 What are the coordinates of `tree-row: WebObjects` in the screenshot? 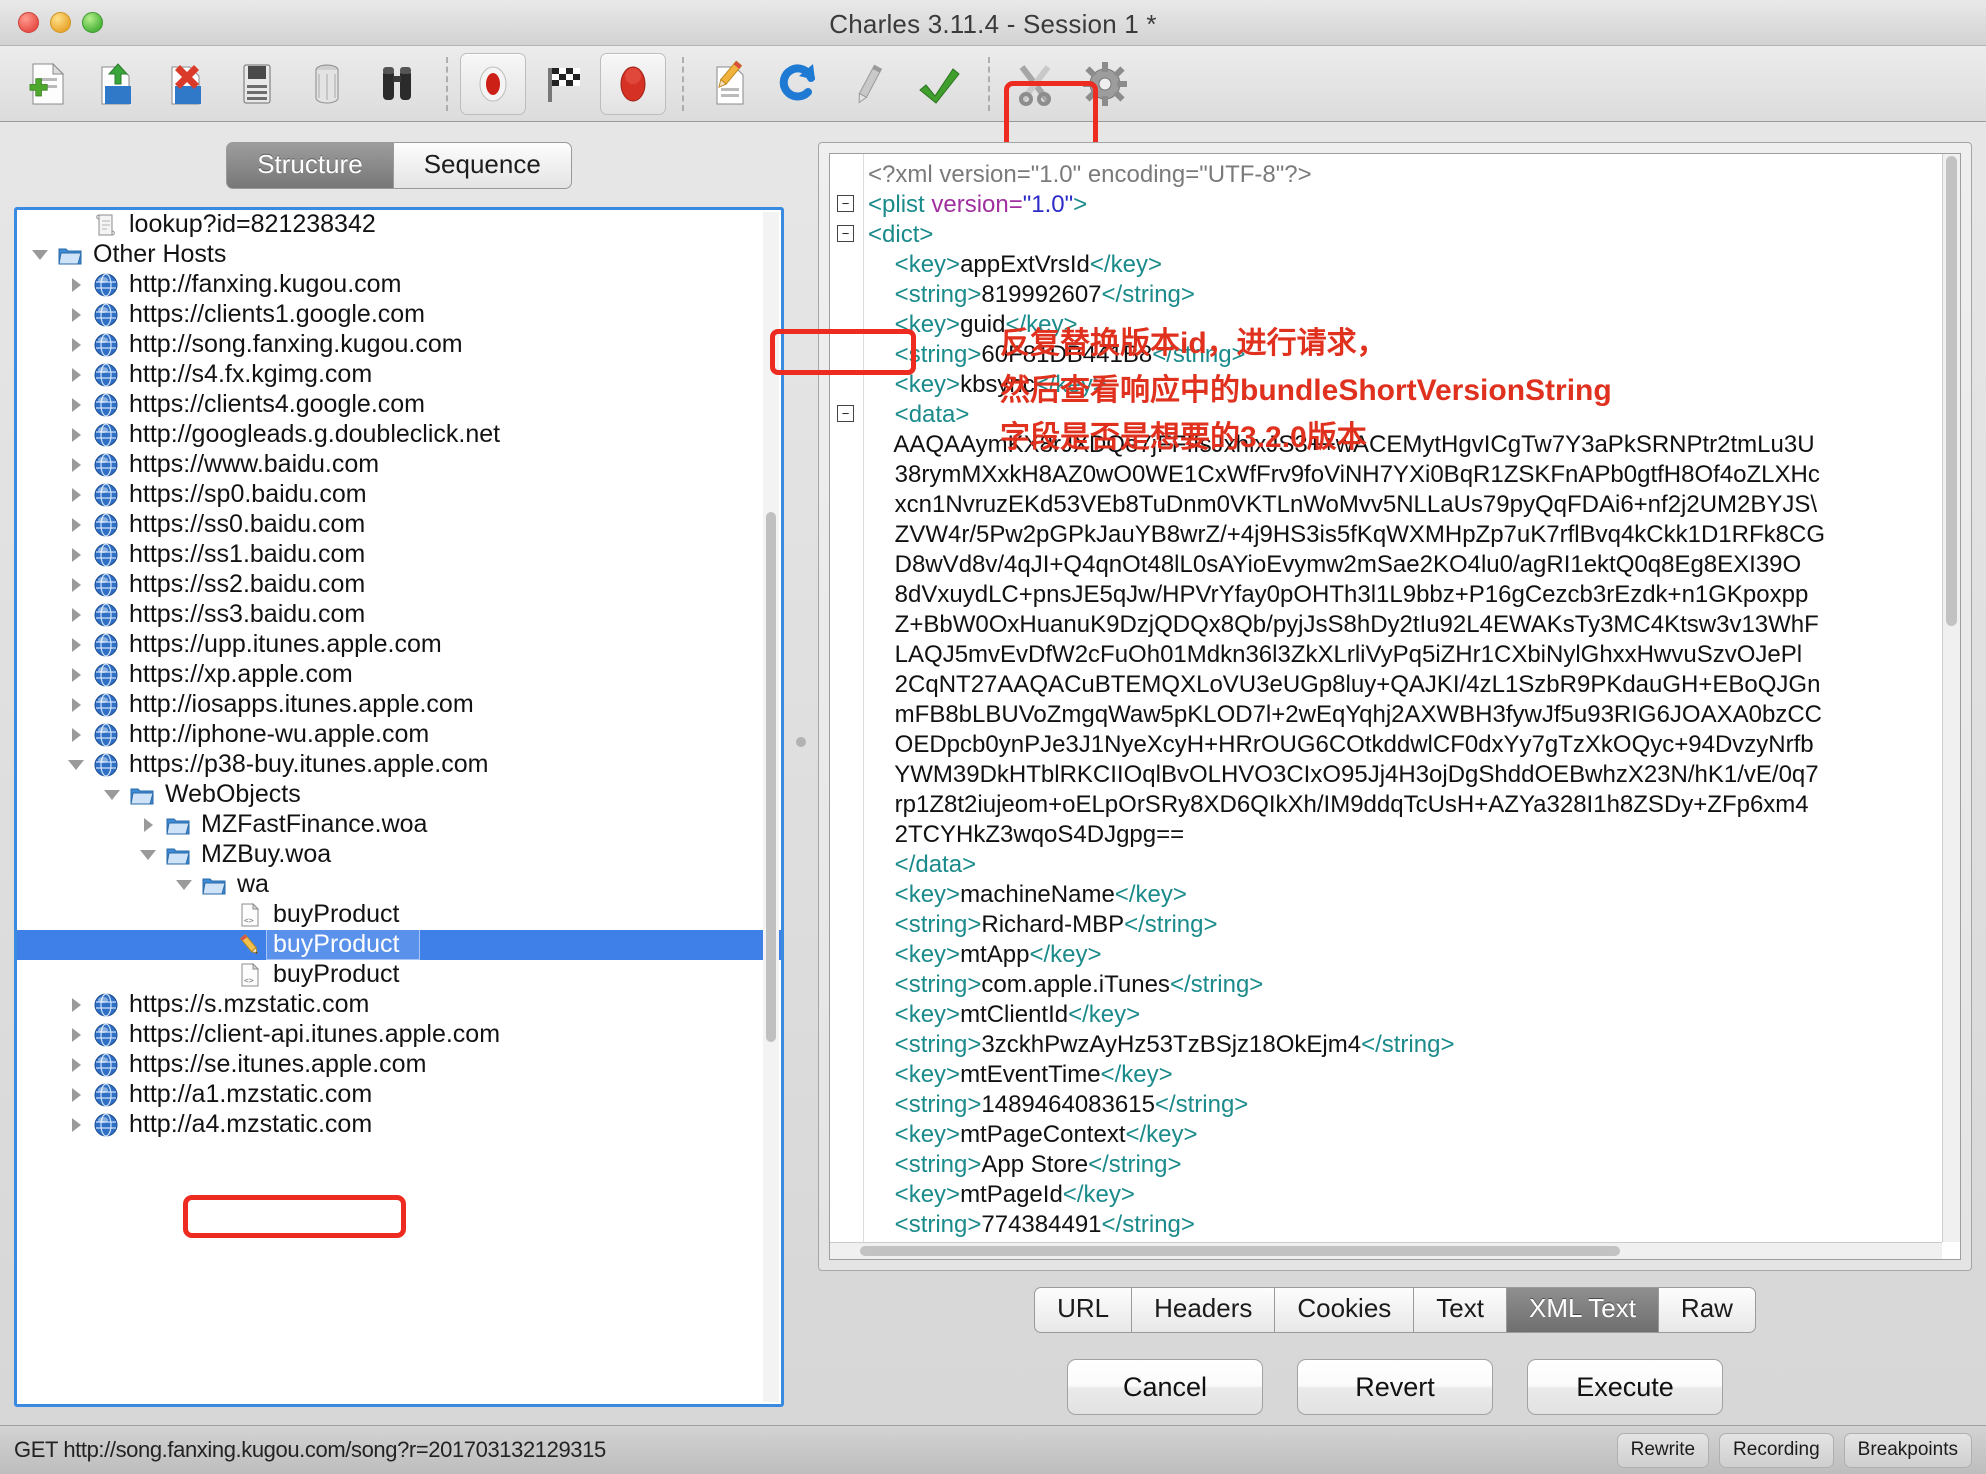 It's located at (399, 795).